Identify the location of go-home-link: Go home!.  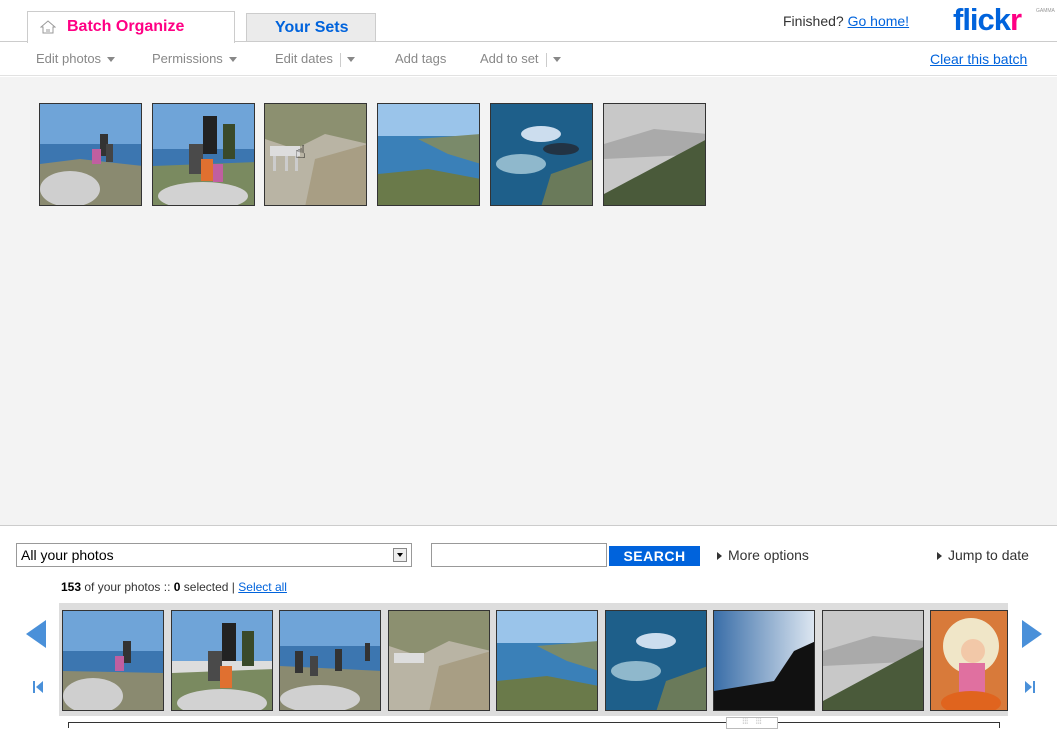
(878, 21).